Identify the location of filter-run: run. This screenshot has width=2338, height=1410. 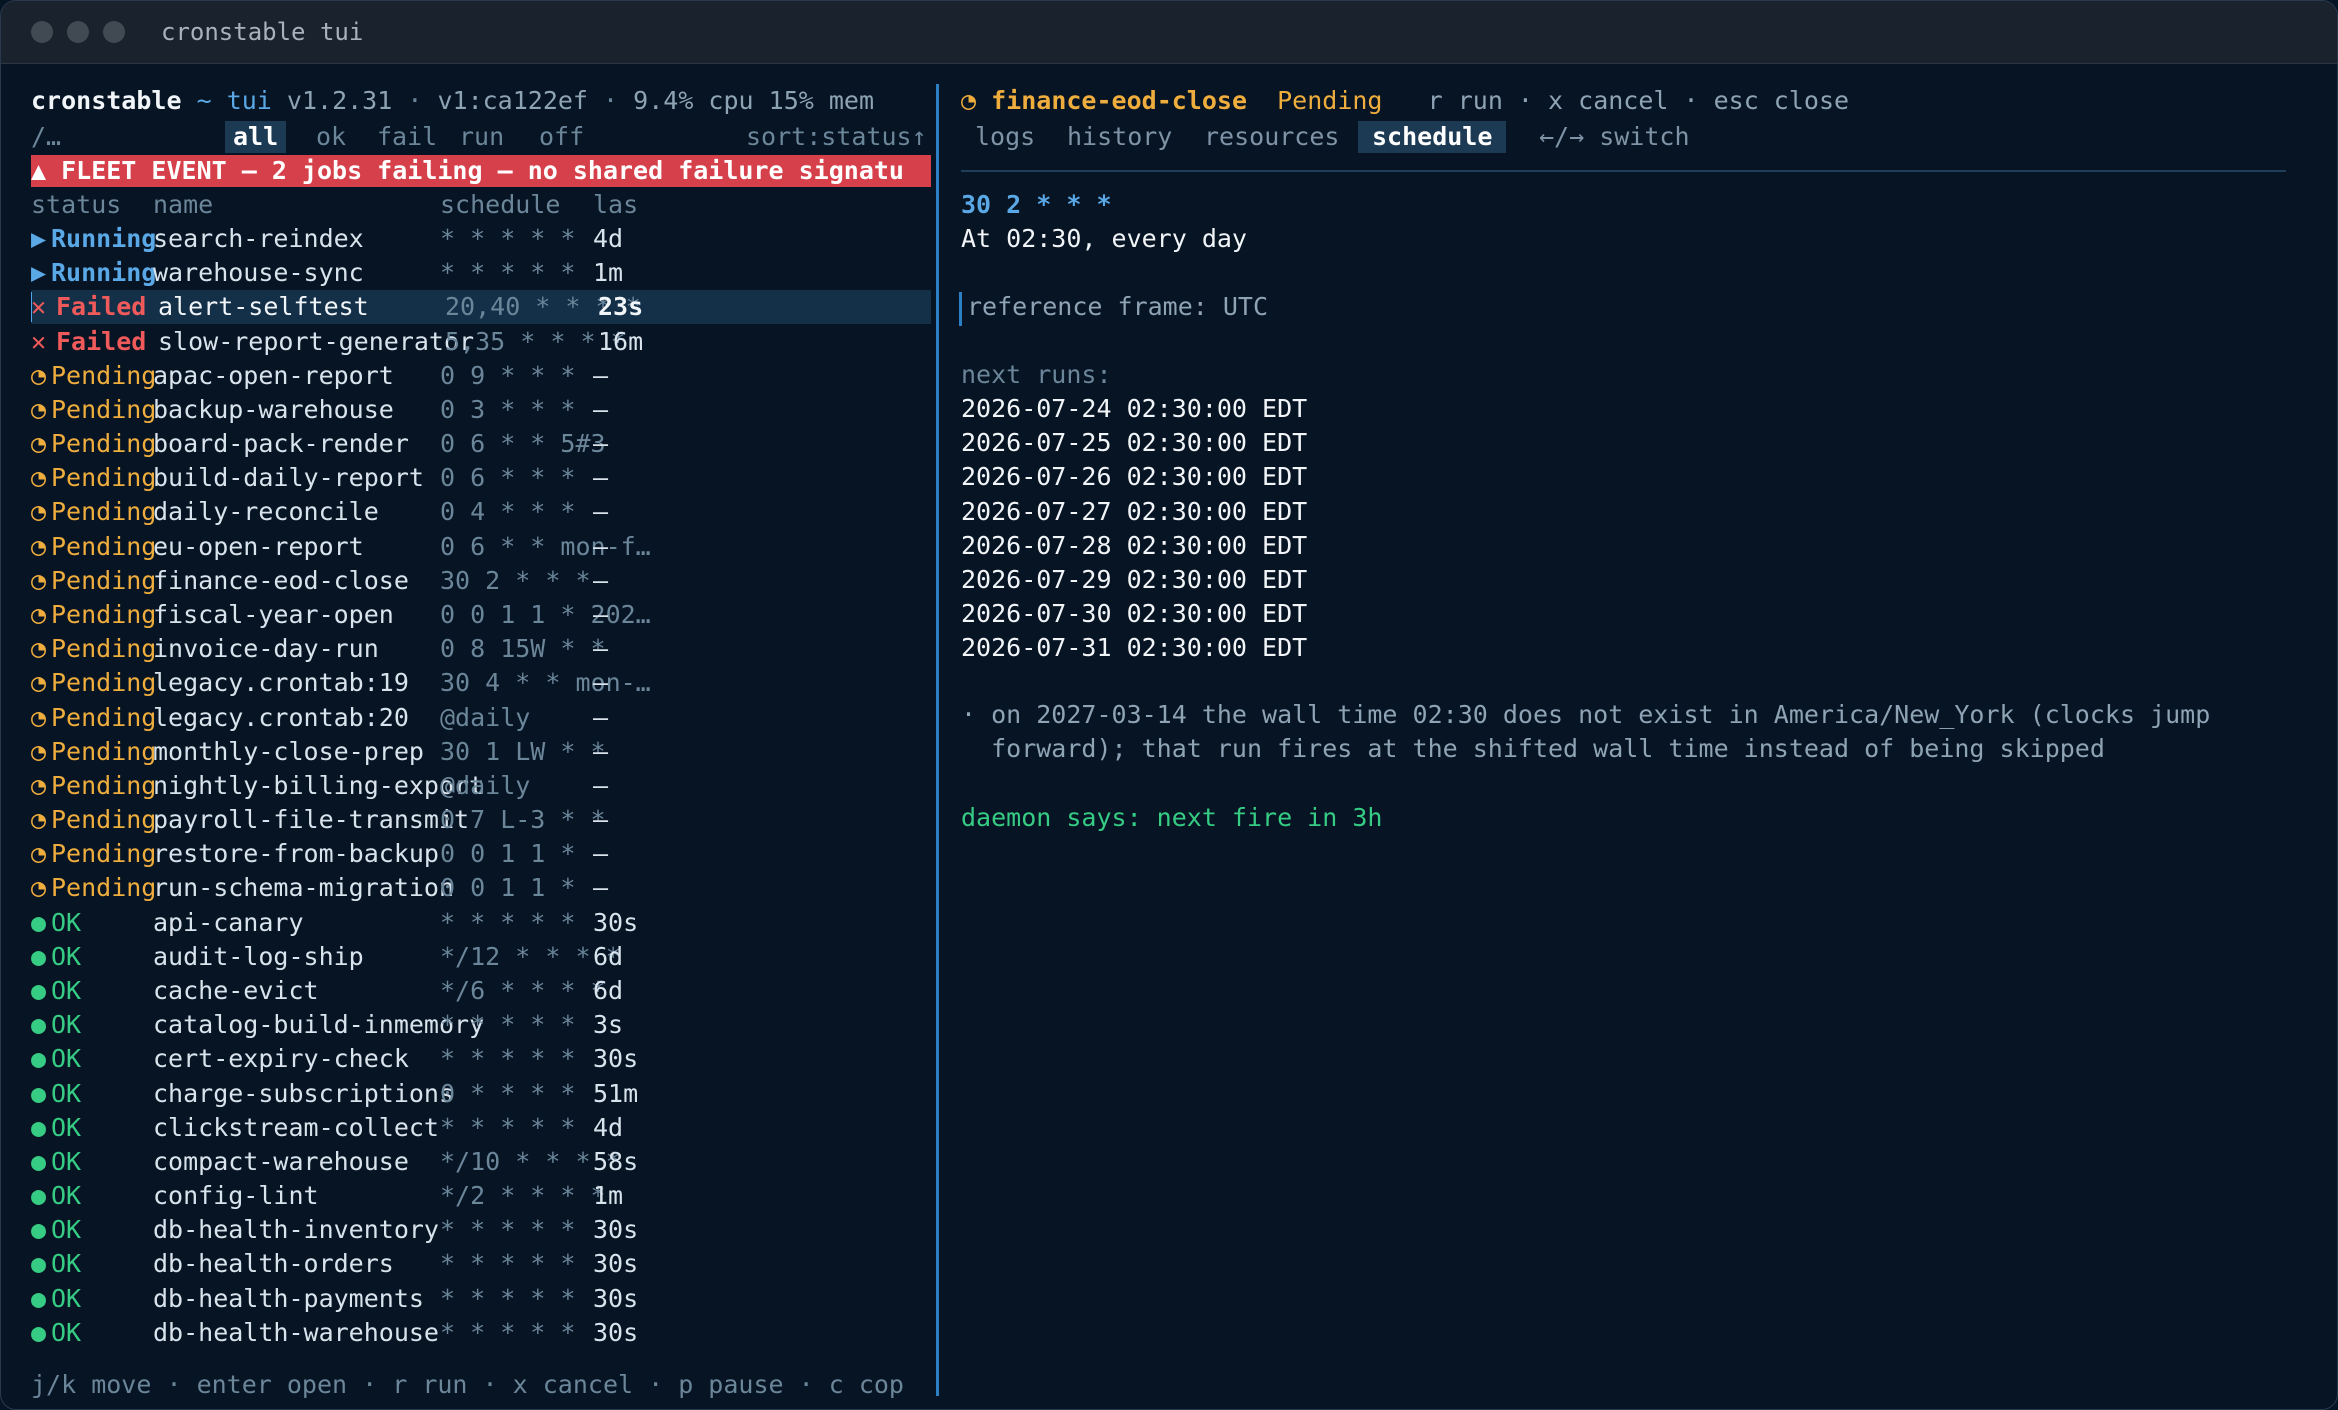
(481, 137).